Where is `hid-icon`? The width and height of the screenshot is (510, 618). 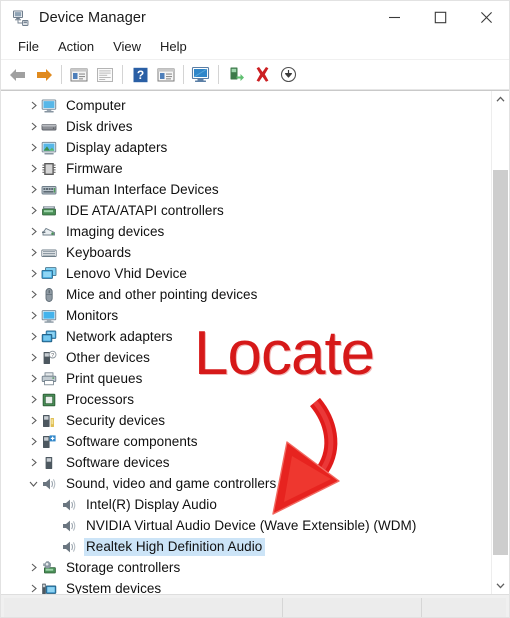 hid-icon is located at coordinates (49, 190).